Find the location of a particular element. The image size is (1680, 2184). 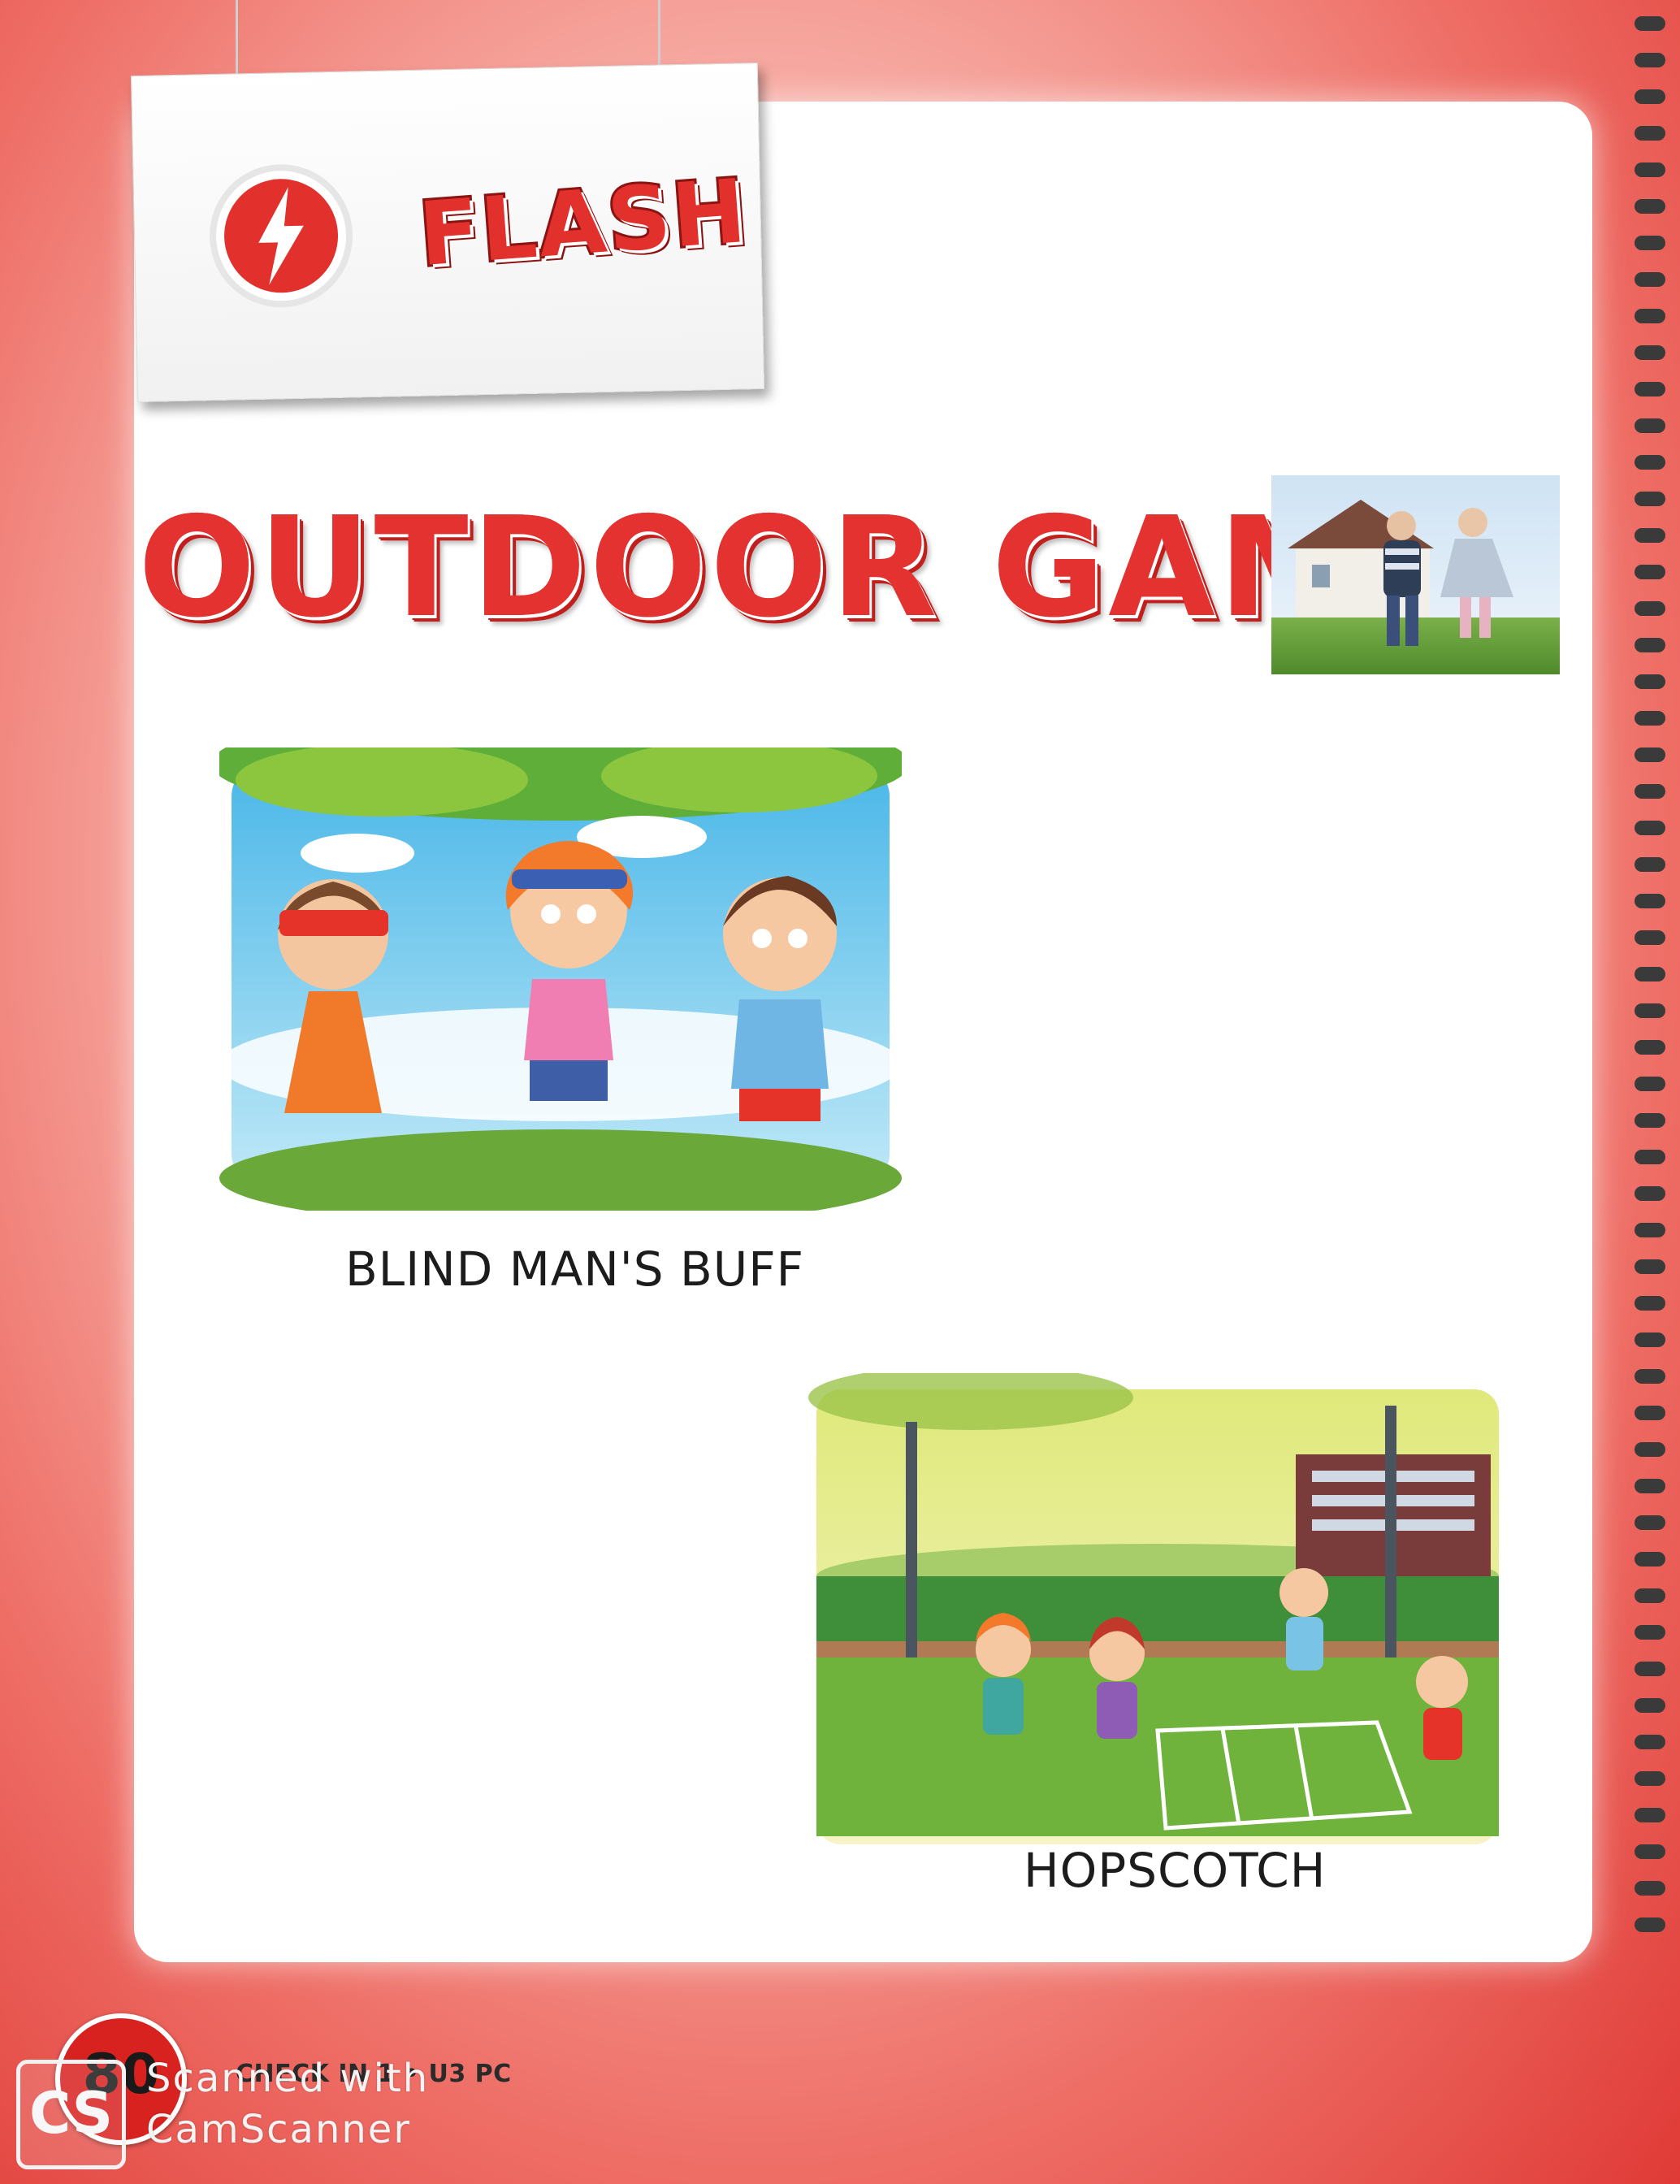

camscanner-logo-icon: CS is located at coordinates (71, 2114).